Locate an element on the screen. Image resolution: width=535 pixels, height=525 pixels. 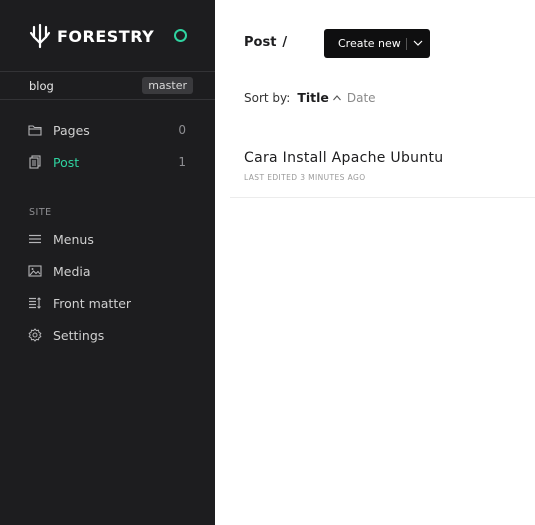
sidebar-item-pages: Pages 0 is located at coordinates (107, 130).